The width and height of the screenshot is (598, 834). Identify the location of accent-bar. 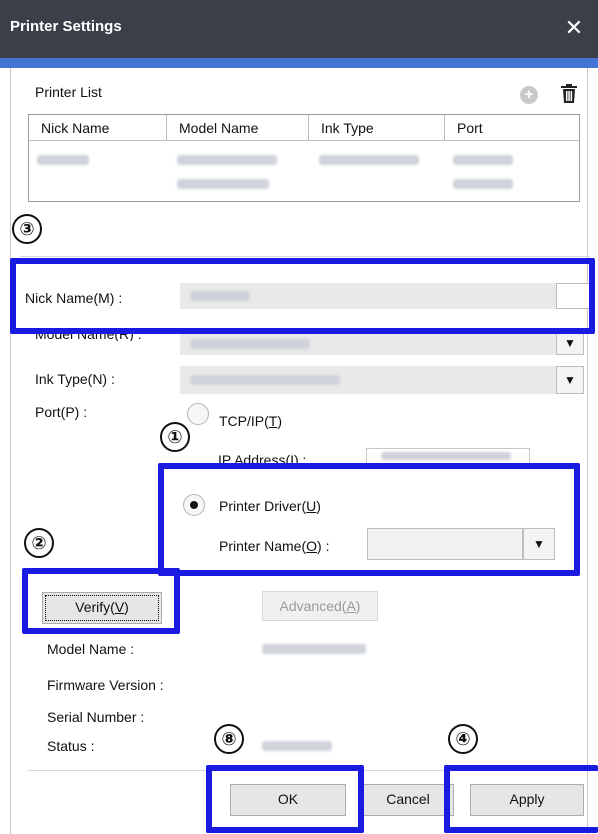
(299, 63).